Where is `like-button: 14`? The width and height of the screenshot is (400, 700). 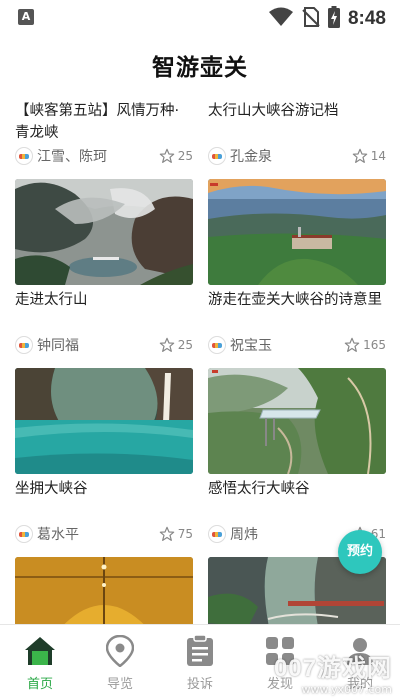
like-button: 14 is located at coordinates (369, 156).